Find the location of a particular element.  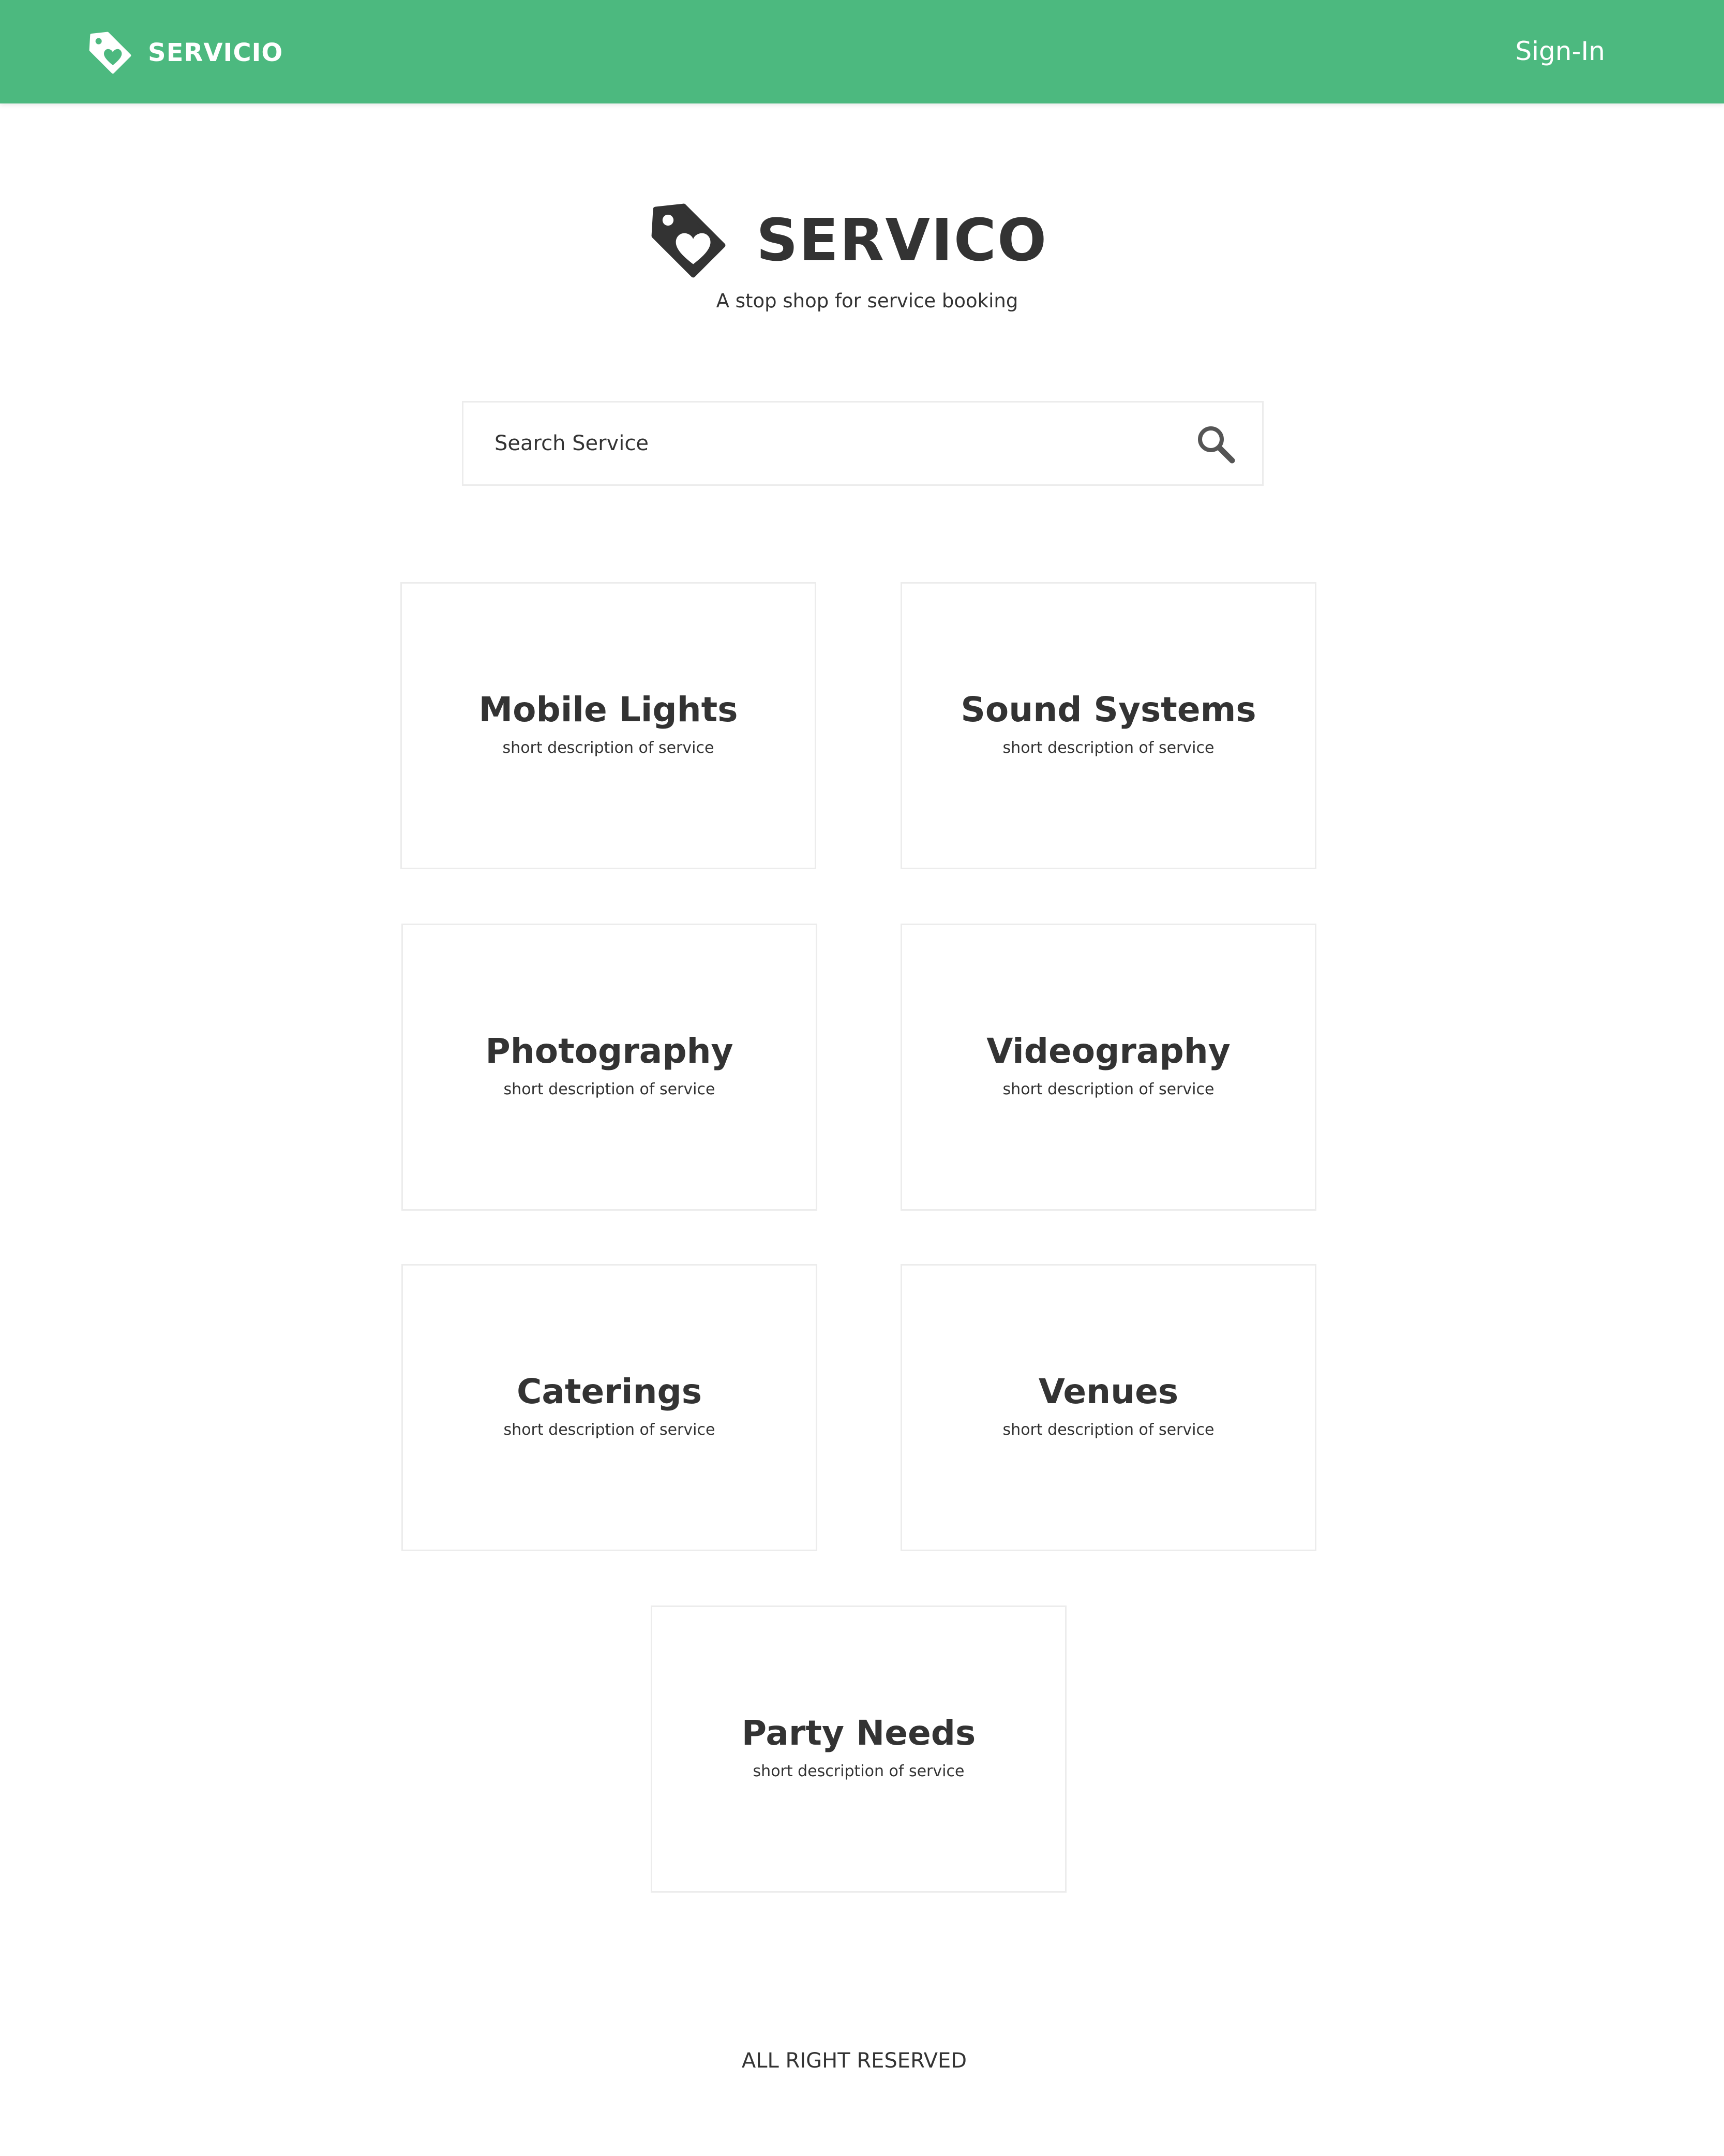

service-card-caterings: Caterings short description of service is located at coordinates (609, 1407).